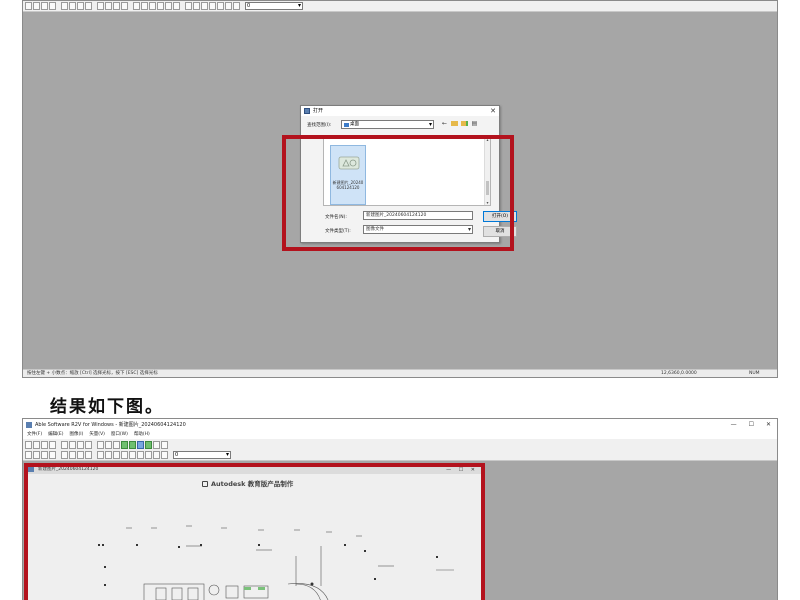  Describe the element at coordinates (148, 455) in the screenshot. I see `arc-icon` at that location.